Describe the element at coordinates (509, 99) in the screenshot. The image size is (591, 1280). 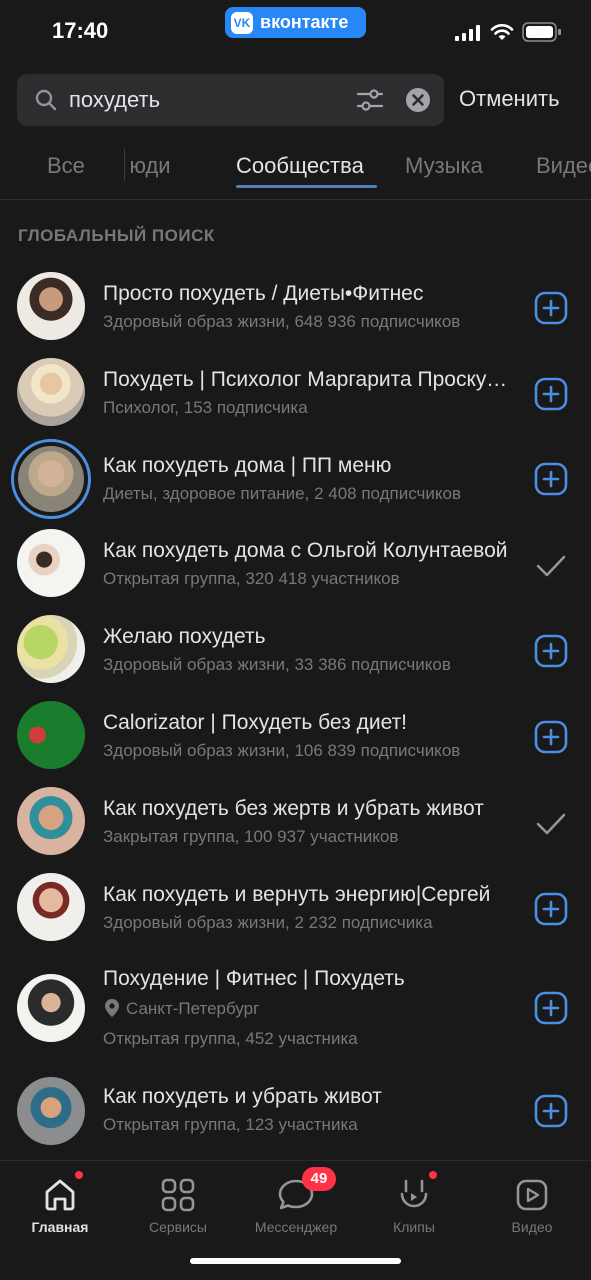
I see `cancel-button: Отменить` at that location.